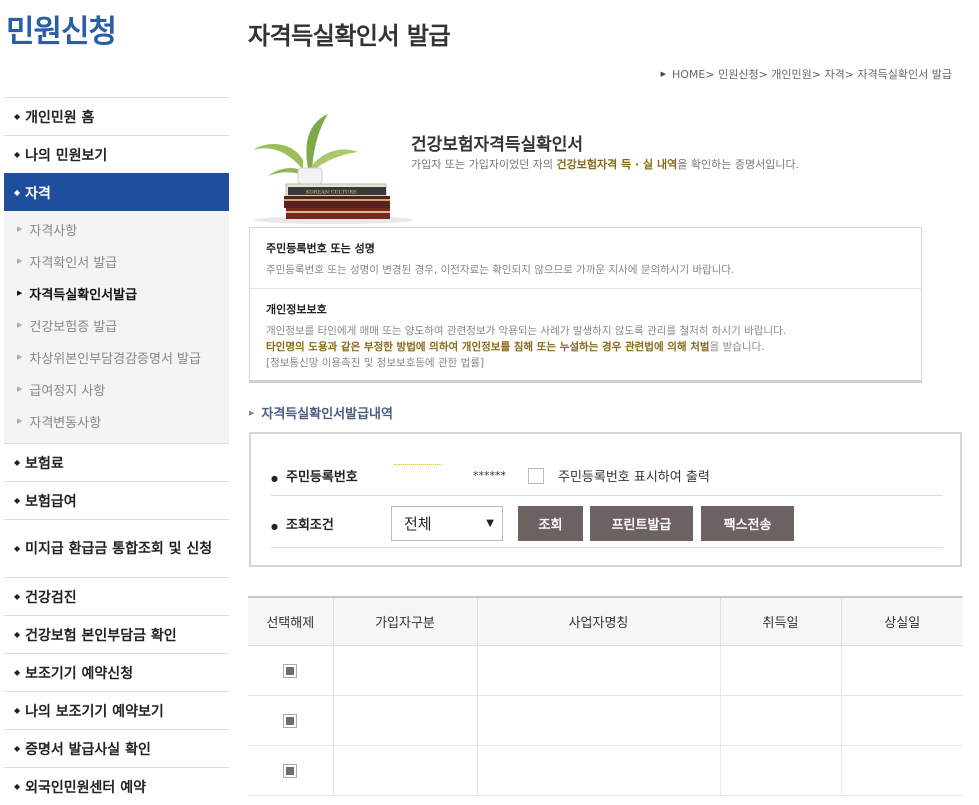  I want to click on sidebar-item-my-assistive: ◆ 나의 보조기기 예약보기, so click(116, 710).